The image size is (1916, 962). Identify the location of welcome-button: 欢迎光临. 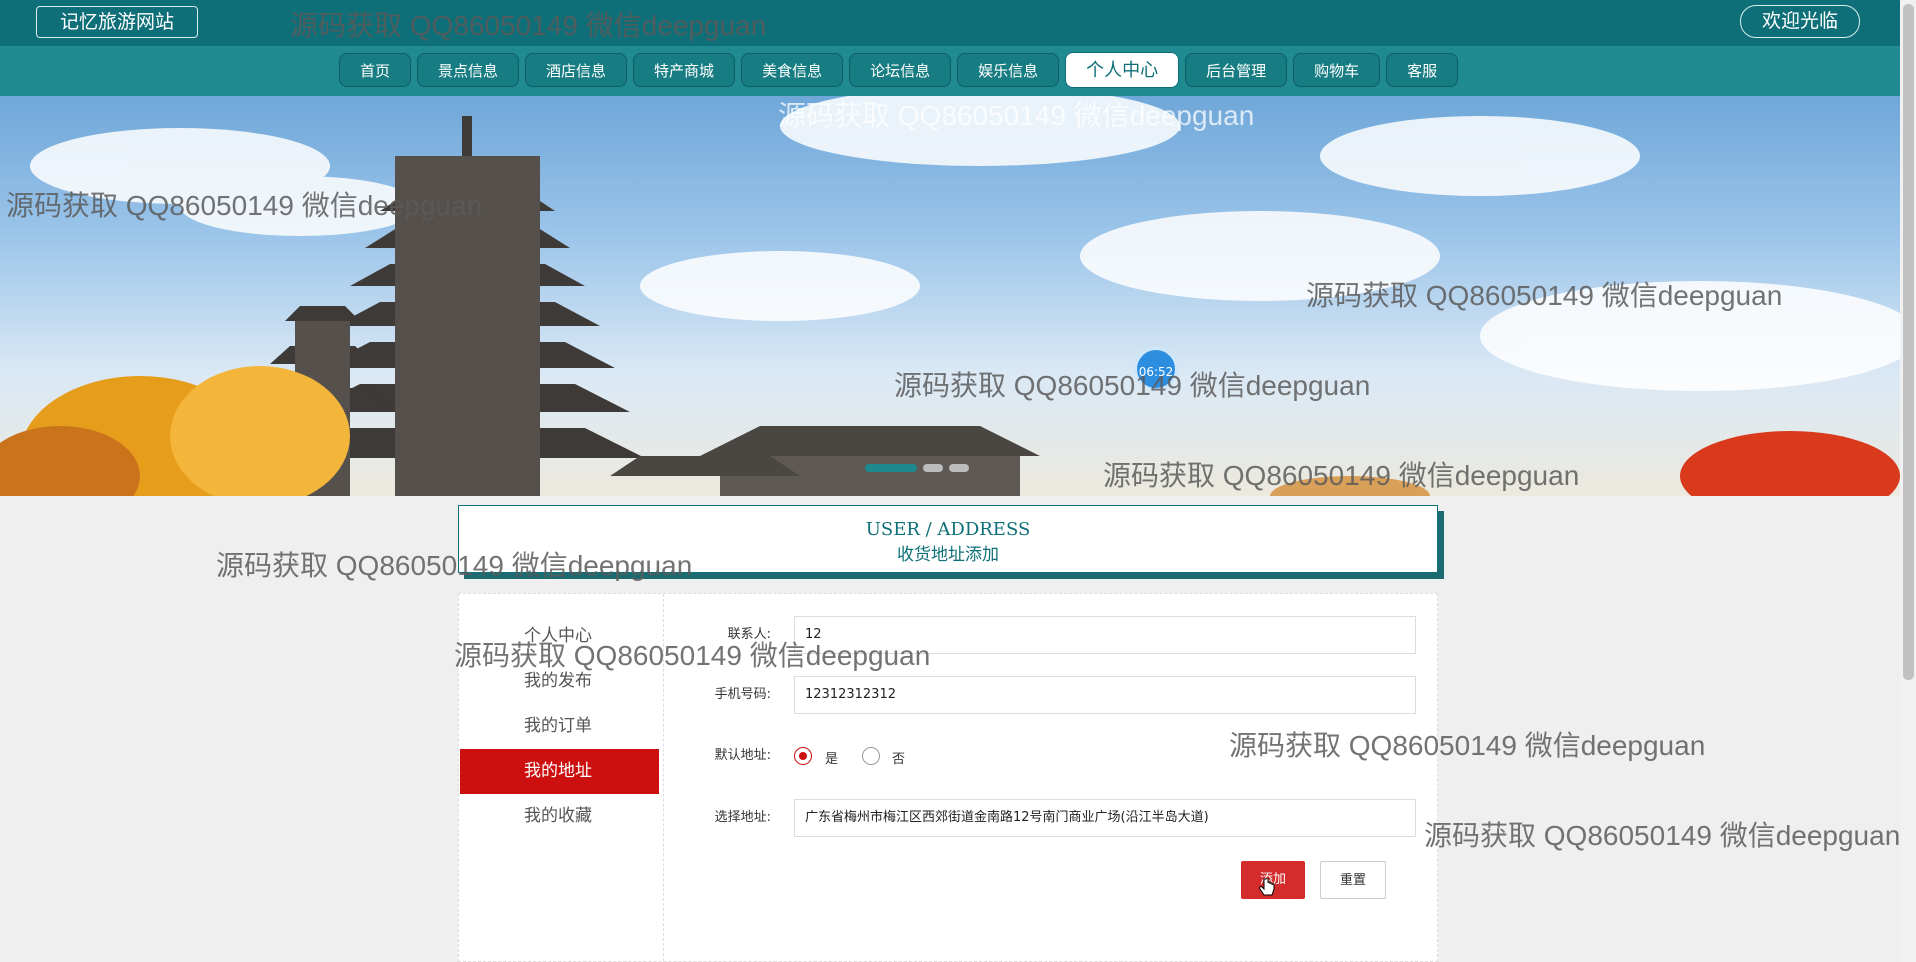
(1800, 21).